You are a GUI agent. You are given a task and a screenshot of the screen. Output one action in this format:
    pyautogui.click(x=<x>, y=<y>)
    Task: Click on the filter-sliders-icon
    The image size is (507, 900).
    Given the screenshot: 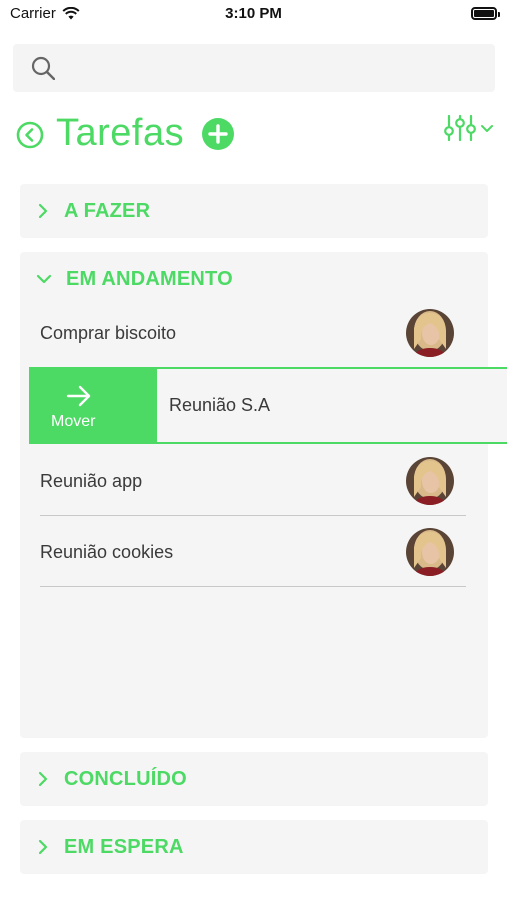 What is the action you would take?
    pyautogui.click(x=460, y=128)
    